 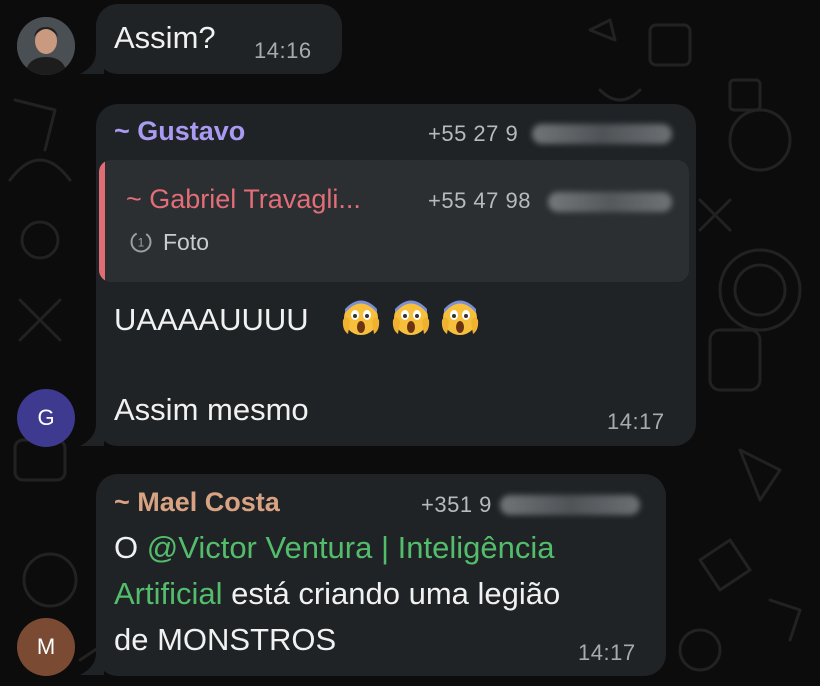 I want to click on sender-avatar-m: M, so click(x=46, y=647).